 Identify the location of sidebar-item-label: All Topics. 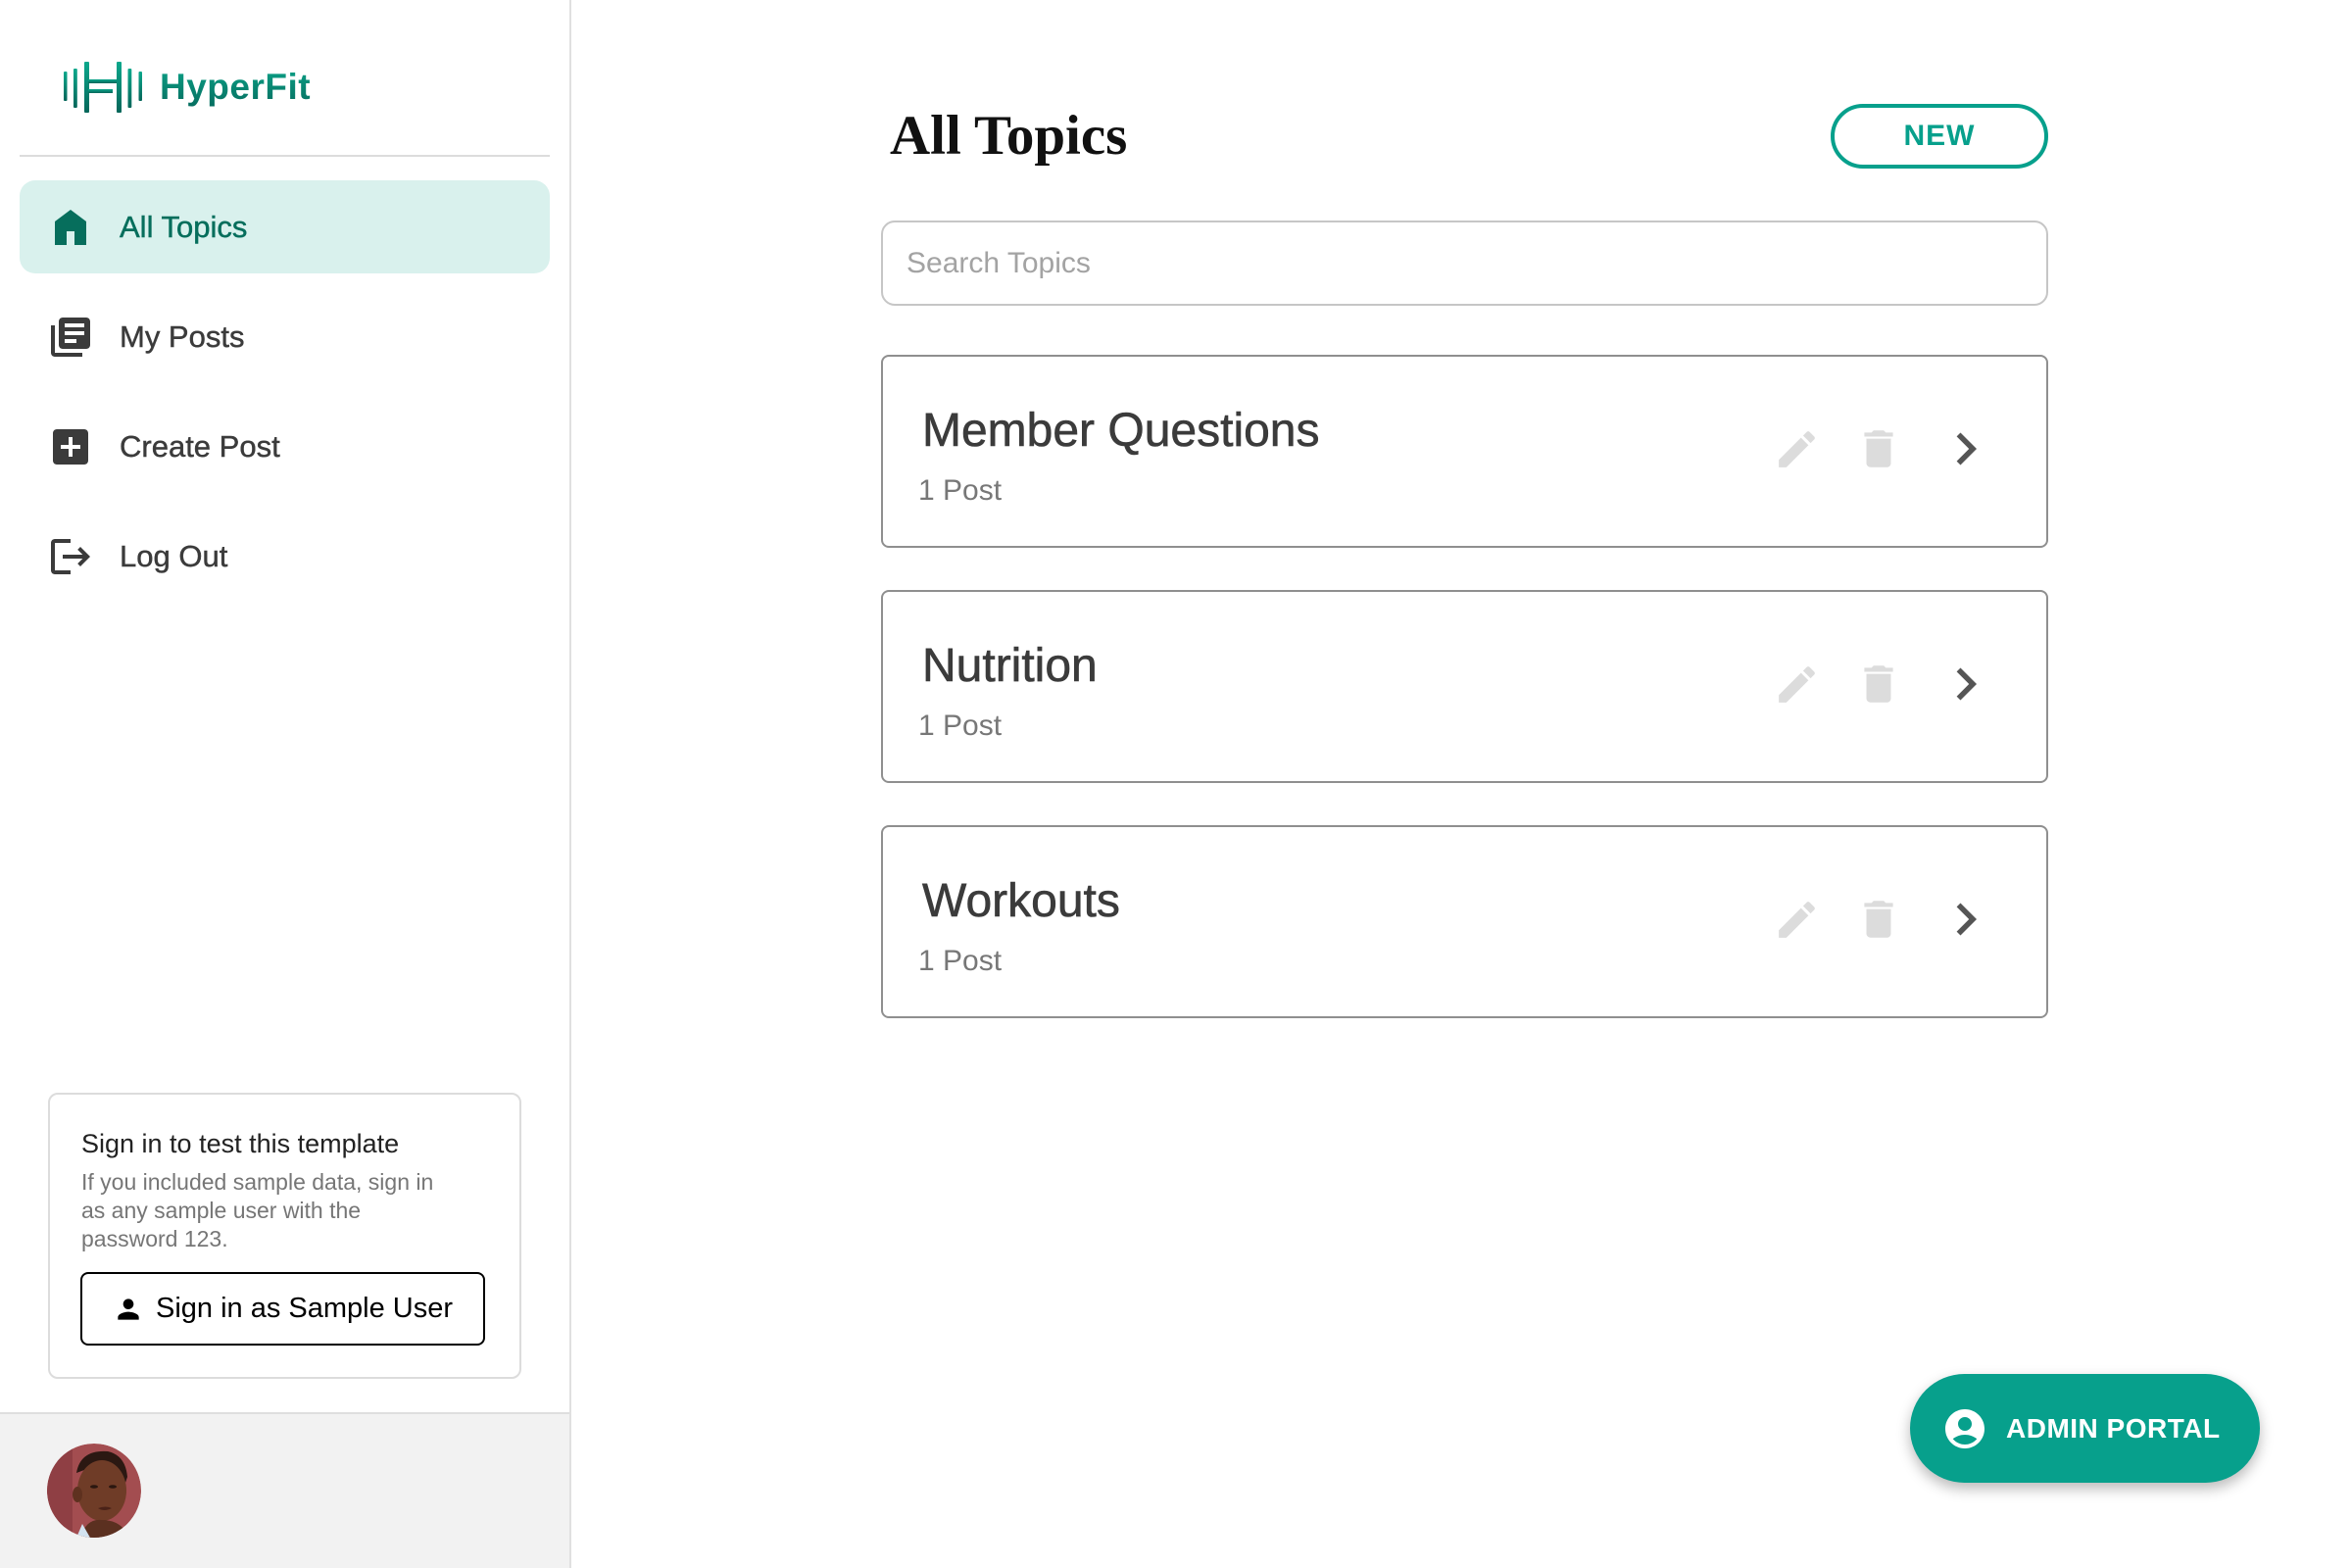
(184, 226).